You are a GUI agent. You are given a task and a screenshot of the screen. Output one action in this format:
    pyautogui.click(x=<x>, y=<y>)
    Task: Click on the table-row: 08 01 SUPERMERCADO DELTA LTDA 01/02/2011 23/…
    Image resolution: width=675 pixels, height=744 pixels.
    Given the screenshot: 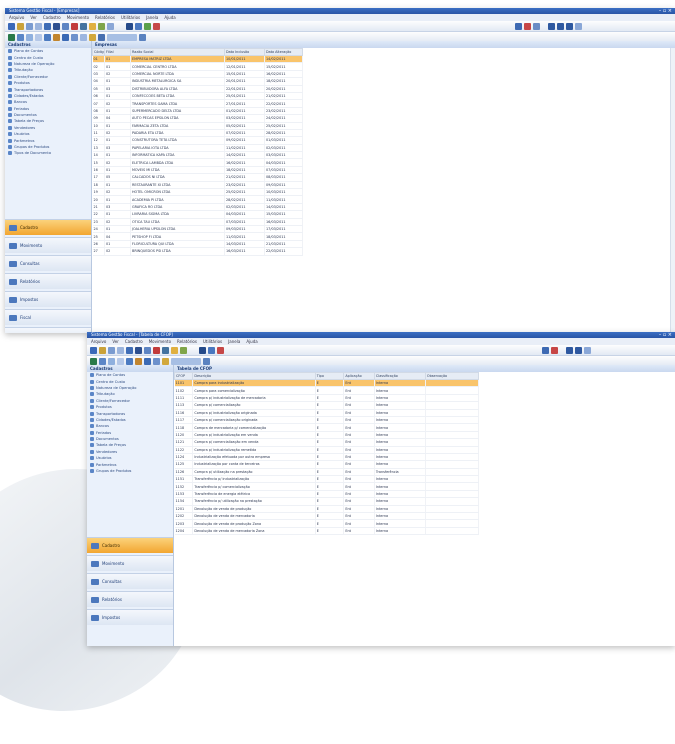 What is the action you would take?
    pyautogui.click(x=197, y=111)
    